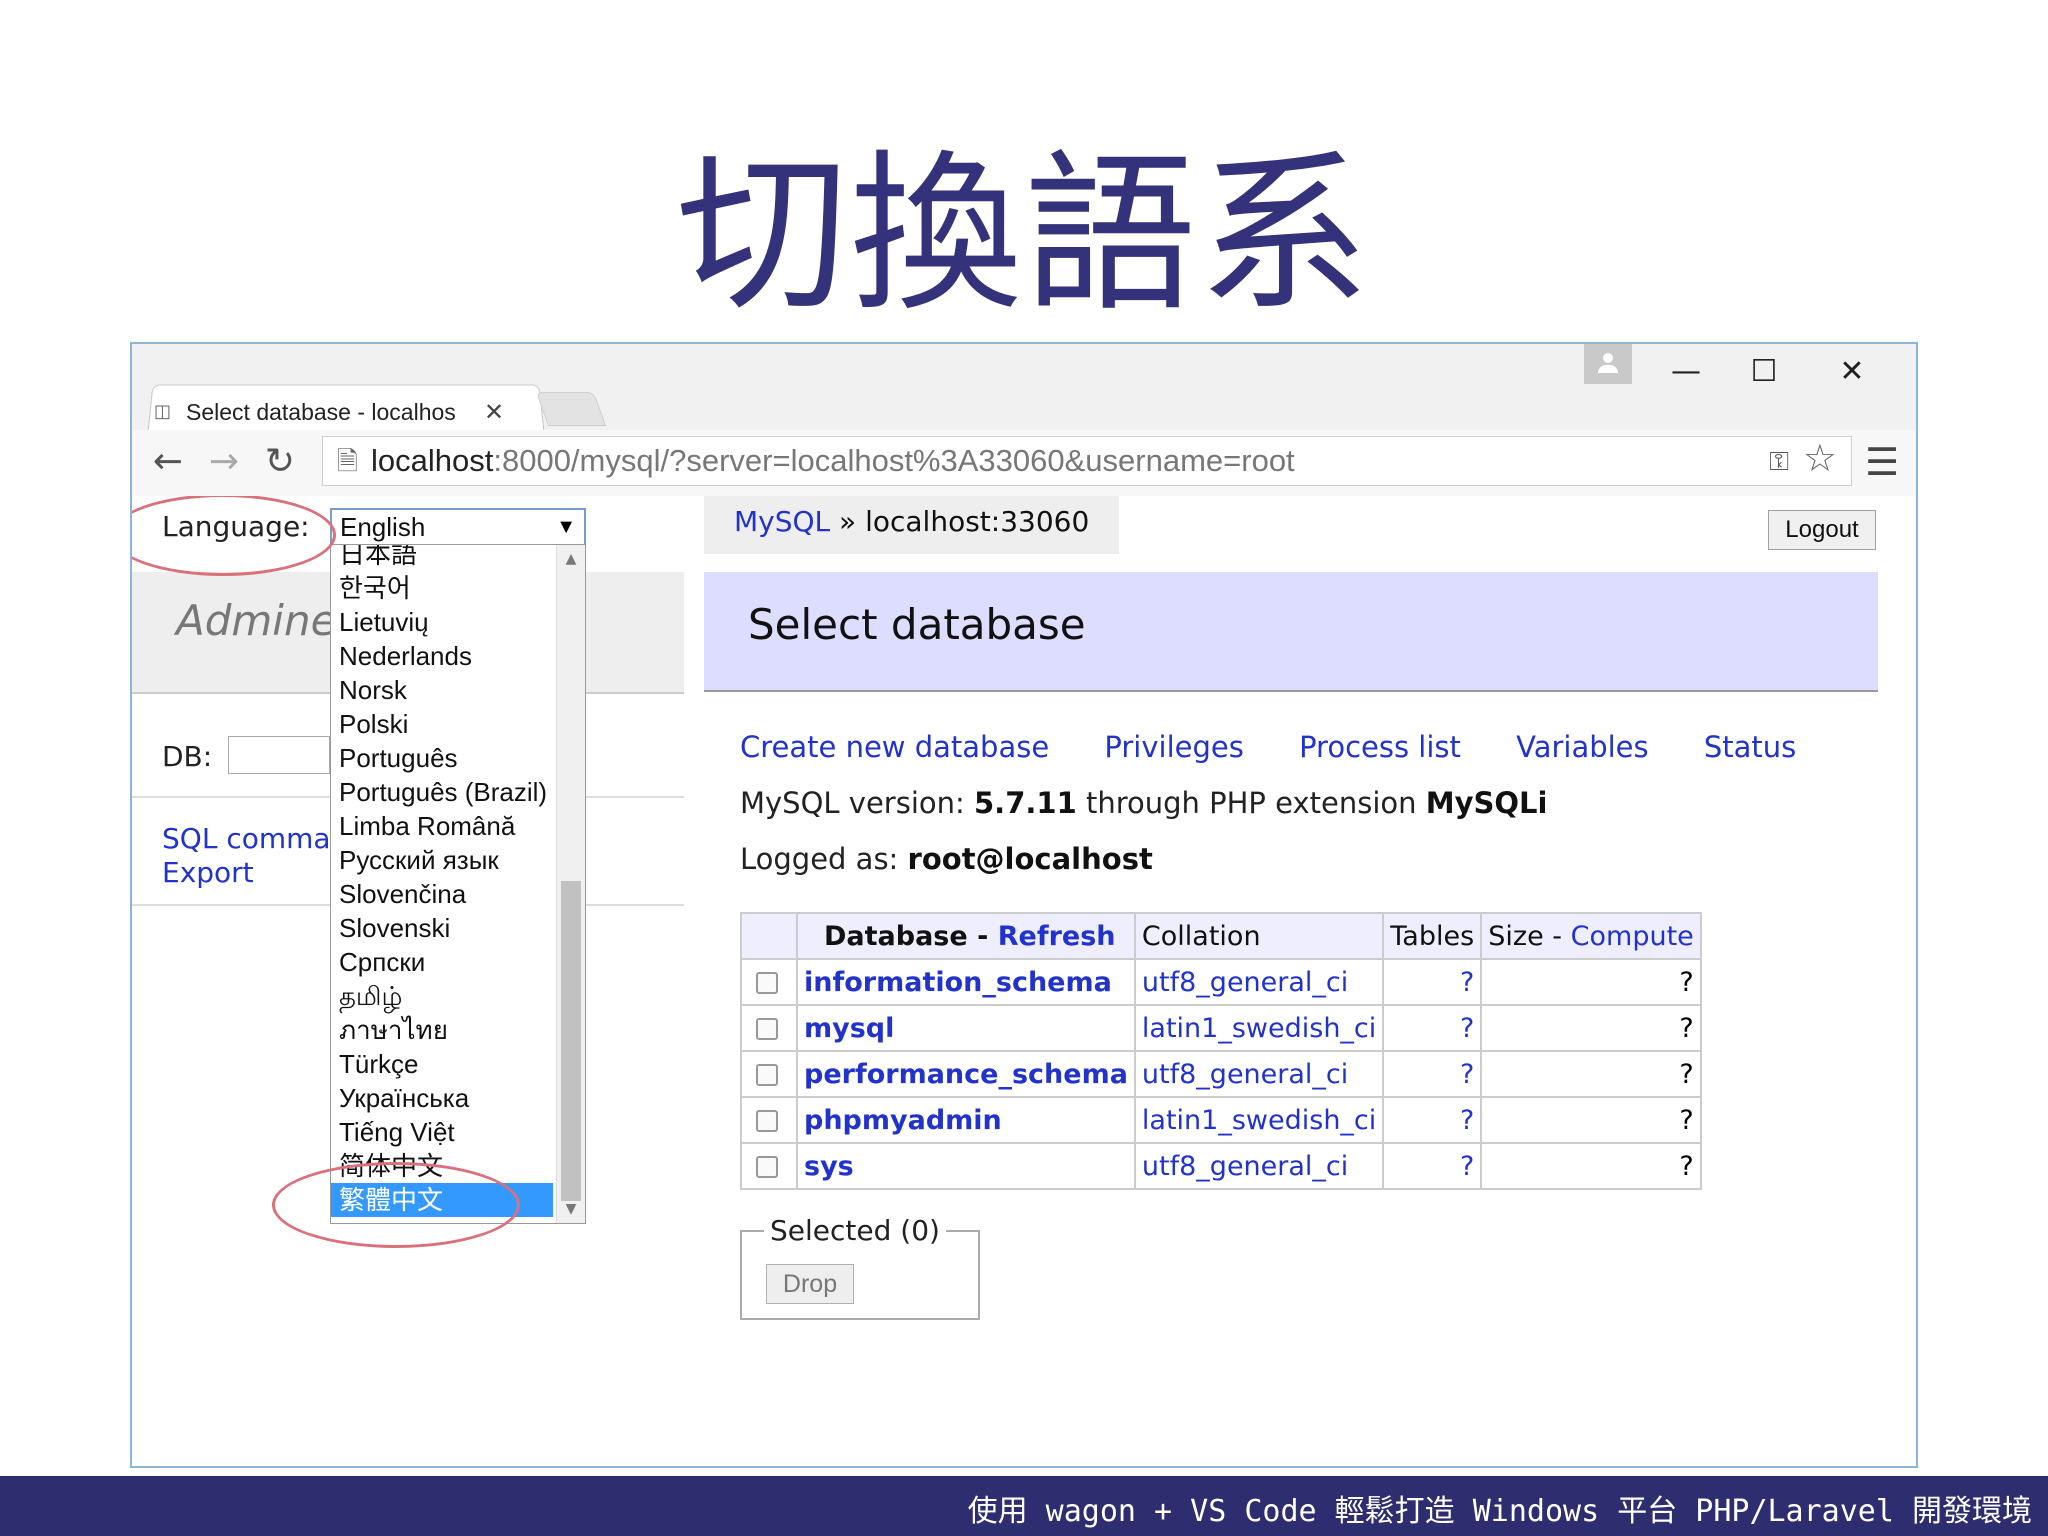 This screenshot has height=1536, width=2048. I want to click on forward-icon: →, so click(224, 462).